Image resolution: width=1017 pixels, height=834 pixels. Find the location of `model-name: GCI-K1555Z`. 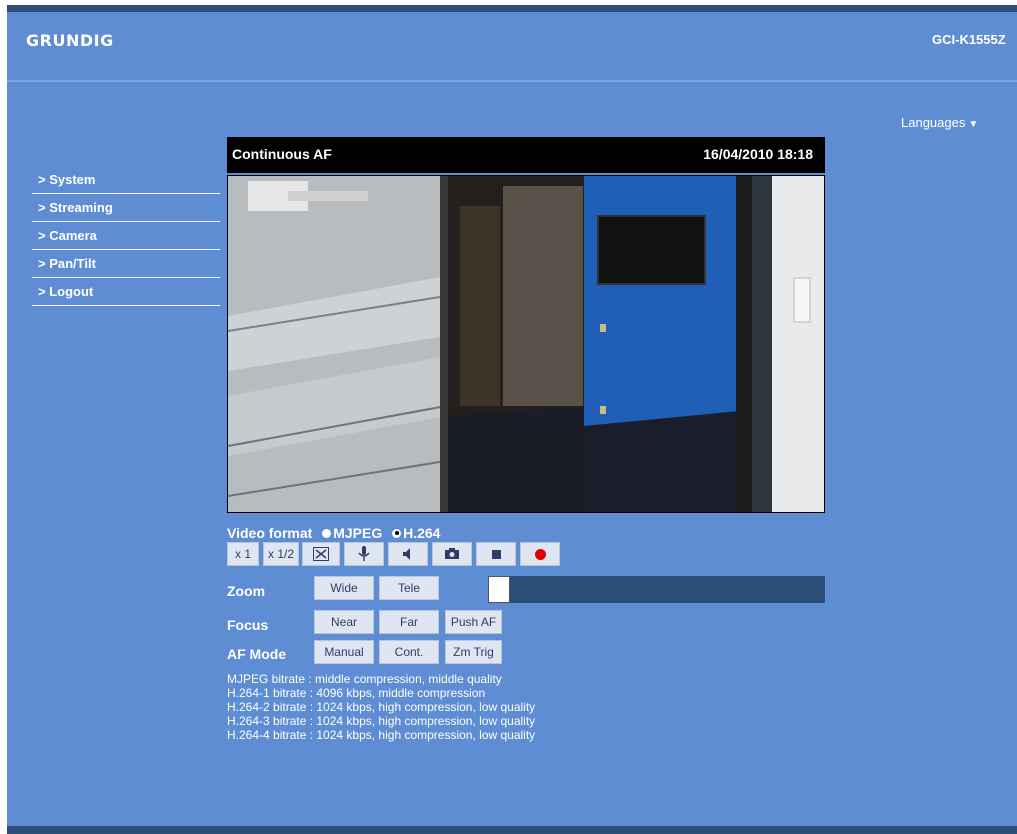

model-name: GCI-K1555Z is located at coordinates (969, 39).